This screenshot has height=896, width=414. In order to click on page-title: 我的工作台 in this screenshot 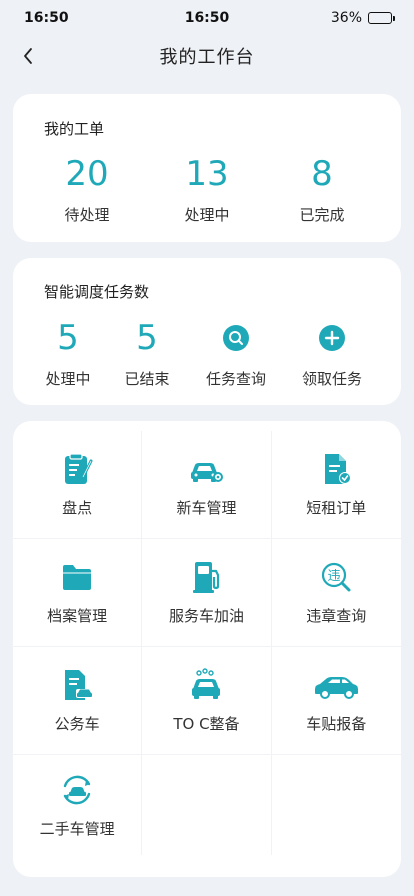, I will do `click(207, 57)`.